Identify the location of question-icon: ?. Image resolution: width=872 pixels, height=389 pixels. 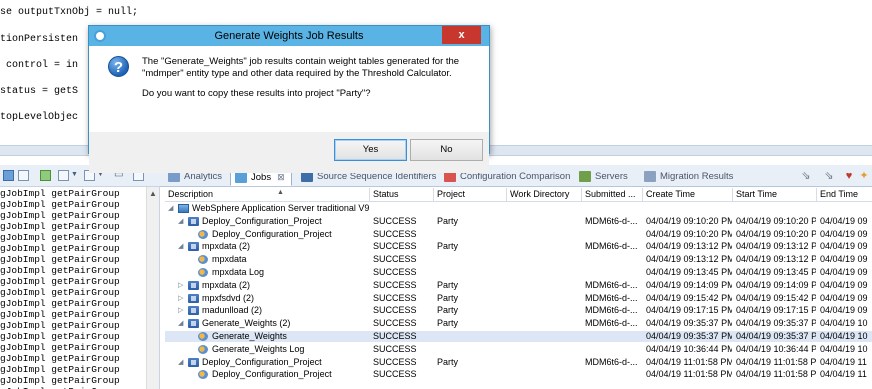
(118, 66).